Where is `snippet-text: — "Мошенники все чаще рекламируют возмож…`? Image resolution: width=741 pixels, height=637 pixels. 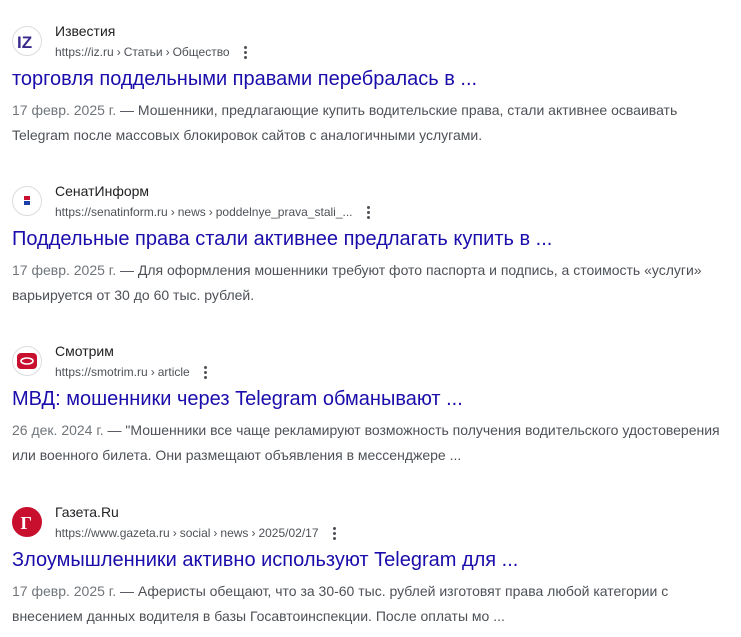 snippet-text: — "Мошенники все чаще рекламируют возмож… is located at coordinates (366, 442).